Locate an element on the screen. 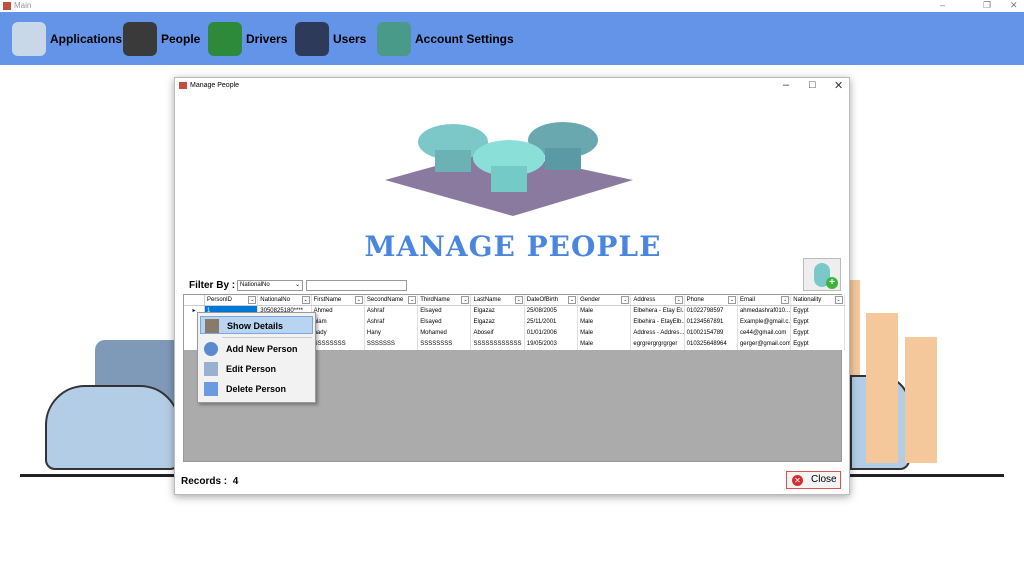 Image resolution: width=1024 pixels, height=576 pixels. table-cell: hady is located at coordinates (338, 333).